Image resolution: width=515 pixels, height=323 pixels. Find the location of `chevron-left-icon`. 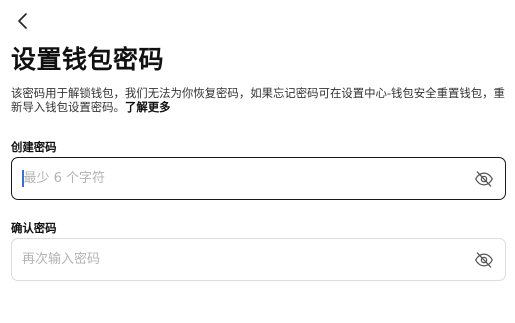

chevron-left-icon is located at coordinates (23, 23).